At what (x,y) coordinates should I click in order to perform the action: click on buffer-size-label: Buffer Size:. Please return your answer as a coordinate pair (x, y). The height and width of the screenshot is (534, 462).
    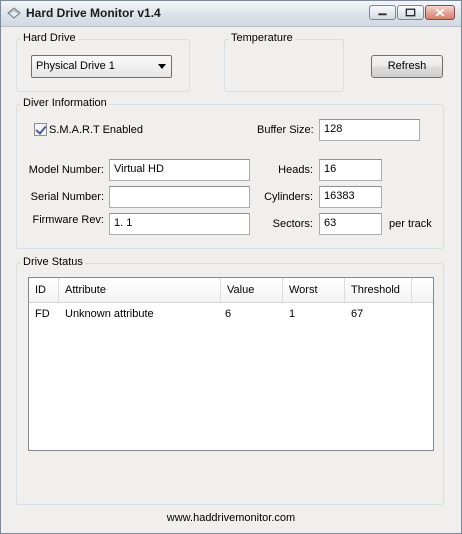
    Looking at the image, I should click on (285, 130).